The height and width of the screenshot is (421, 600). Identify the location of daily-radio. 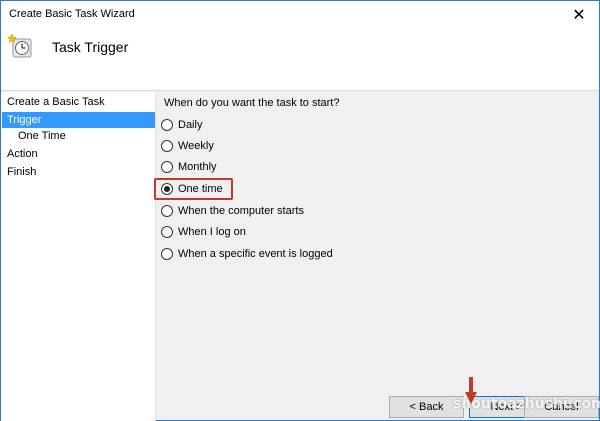
(167, 125).